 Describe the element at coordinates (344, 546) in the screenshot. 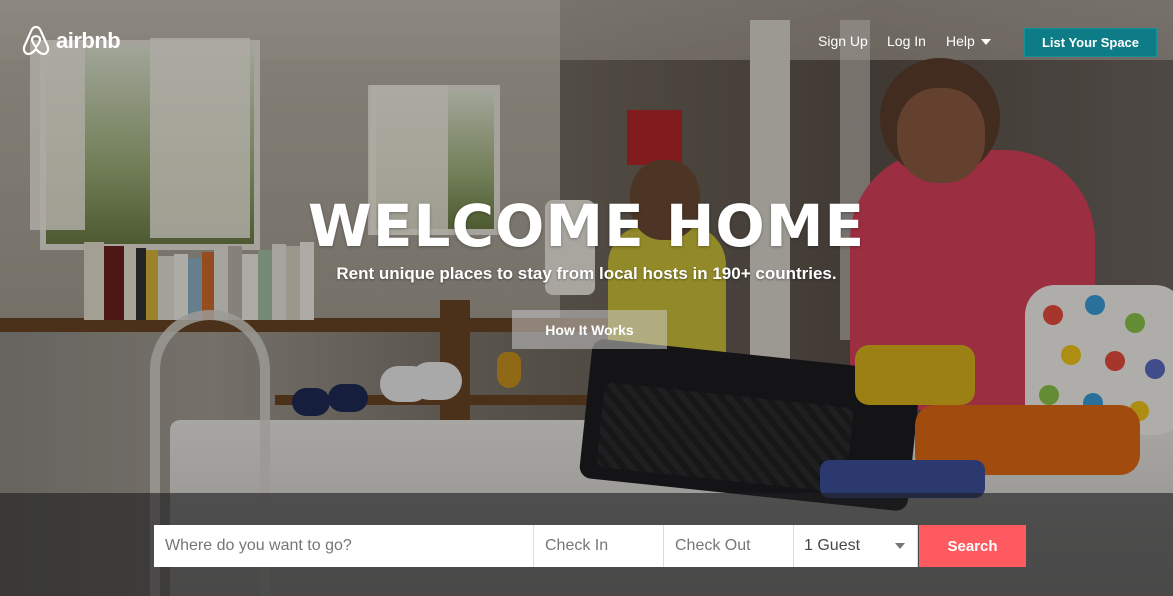

I see `destination-input: Where do you want to go?` at that location.